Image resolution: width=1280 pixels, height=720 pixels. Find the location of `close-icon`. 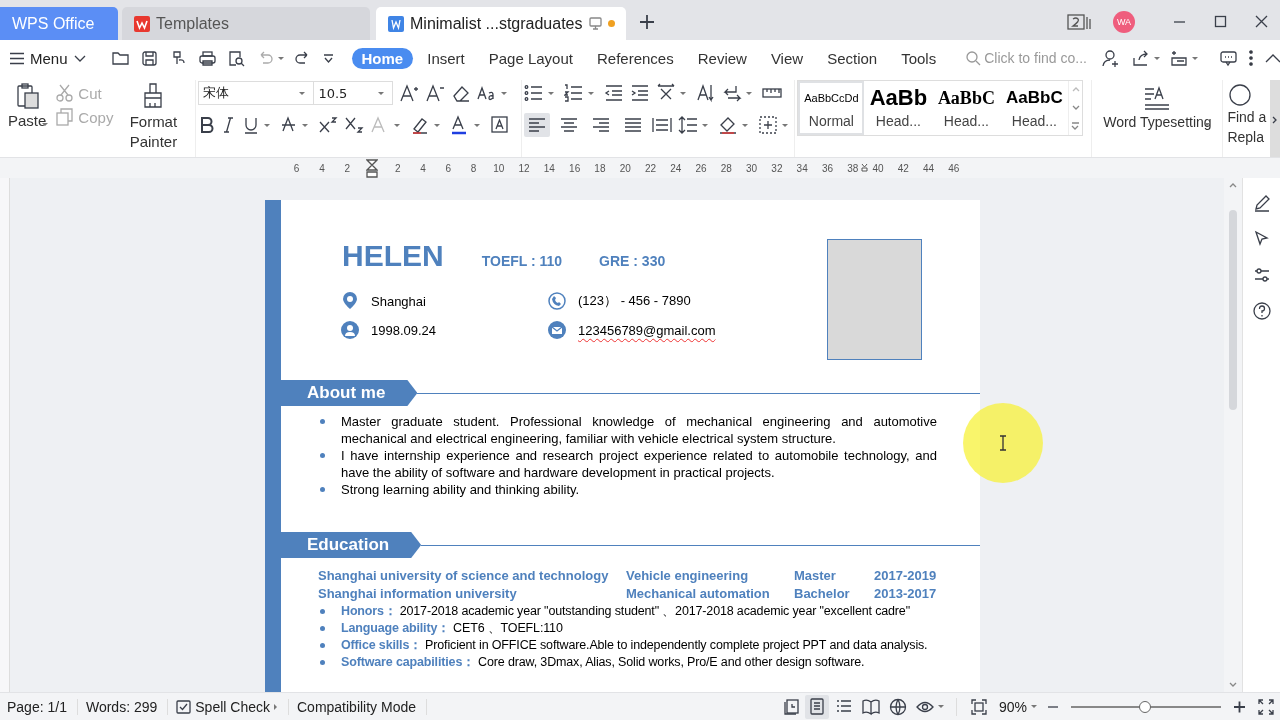

close-icon is located at coordinates (1261, 21).